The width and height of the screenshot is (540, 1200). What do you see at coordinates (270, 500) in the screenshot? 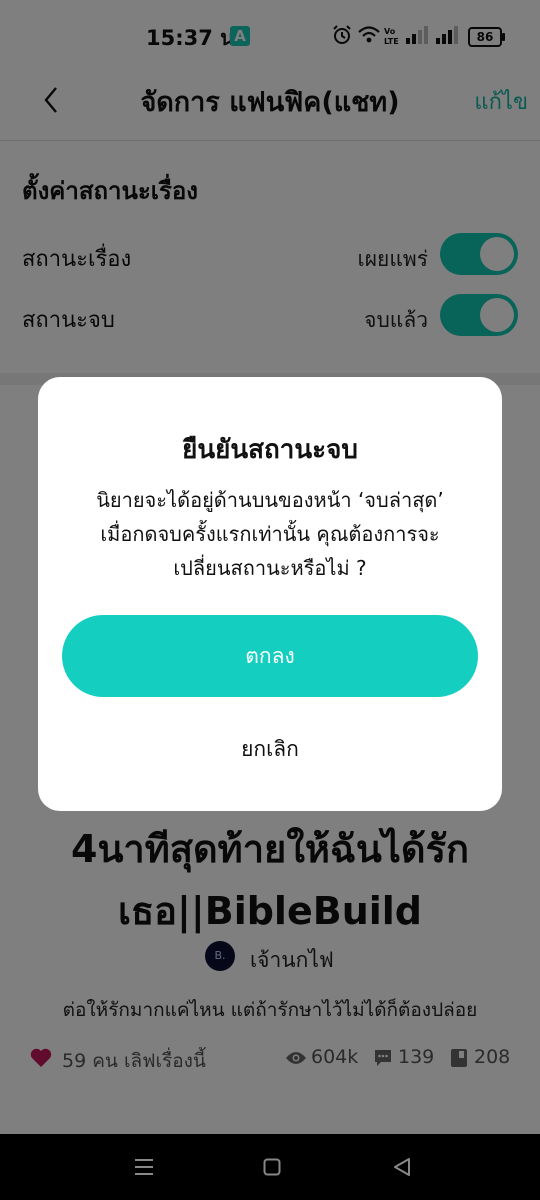
I see `dialog-message-line: นิยายจะได้อยู่ด้านบนของหน้า ‘จบล่าสุด’` at bounding box center [270, 500].